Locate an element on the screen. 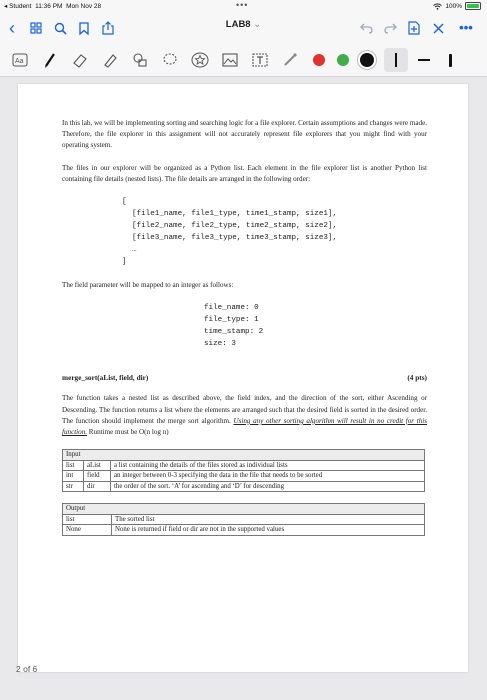 The width and height of the screenshot is (487, 700). mapping-line: file_type: 1 is located at coordinates (231, 320).